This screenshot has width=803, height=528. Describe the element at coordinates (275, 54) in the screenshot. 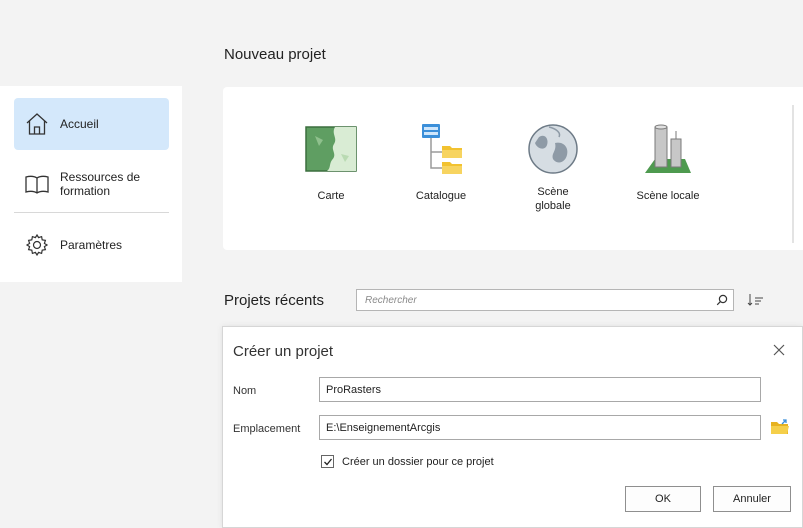

I see `new-project-heading: Nouveau projet` at that location.